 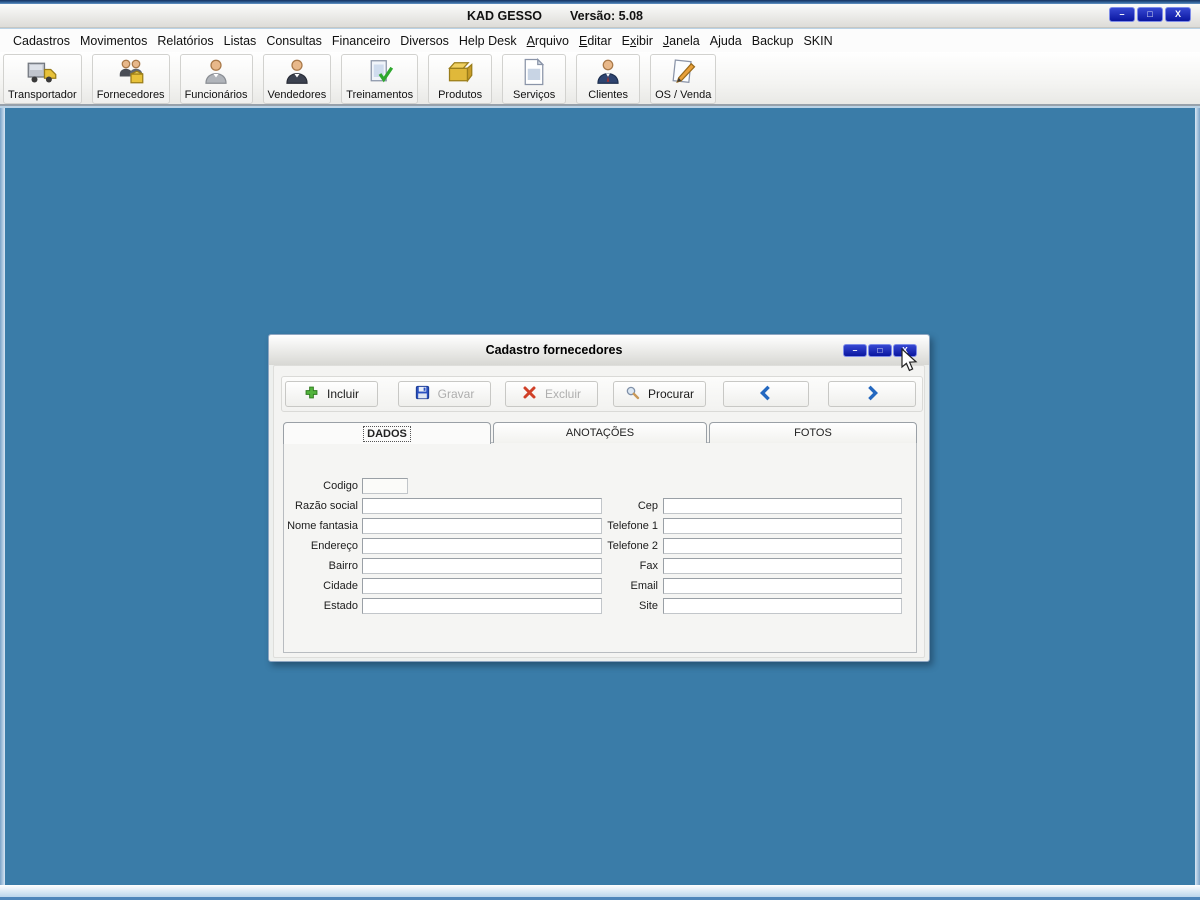 I want to click on estado-label: Estado, so click(x=340, y=606).